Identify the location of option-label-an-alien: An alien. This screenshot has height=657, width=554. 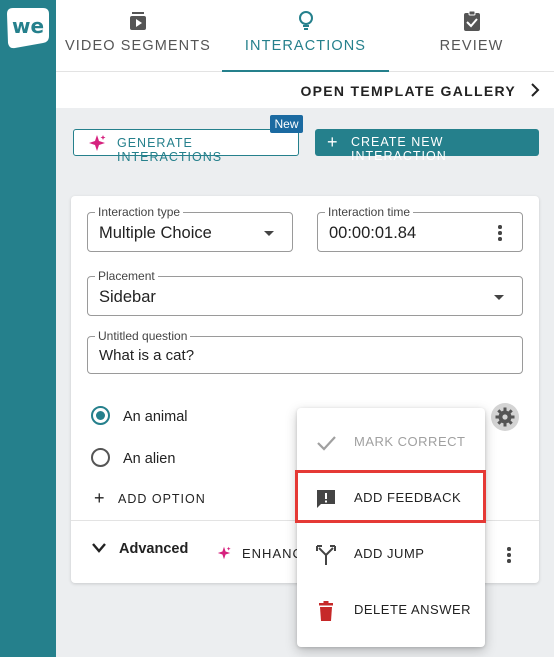
(149, 459).